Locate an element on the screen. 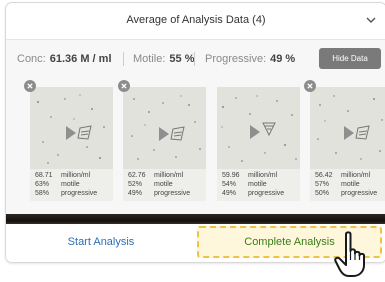 The image size is (385, 282). hand-pointer-cursor is located at coordinates (349, 254).